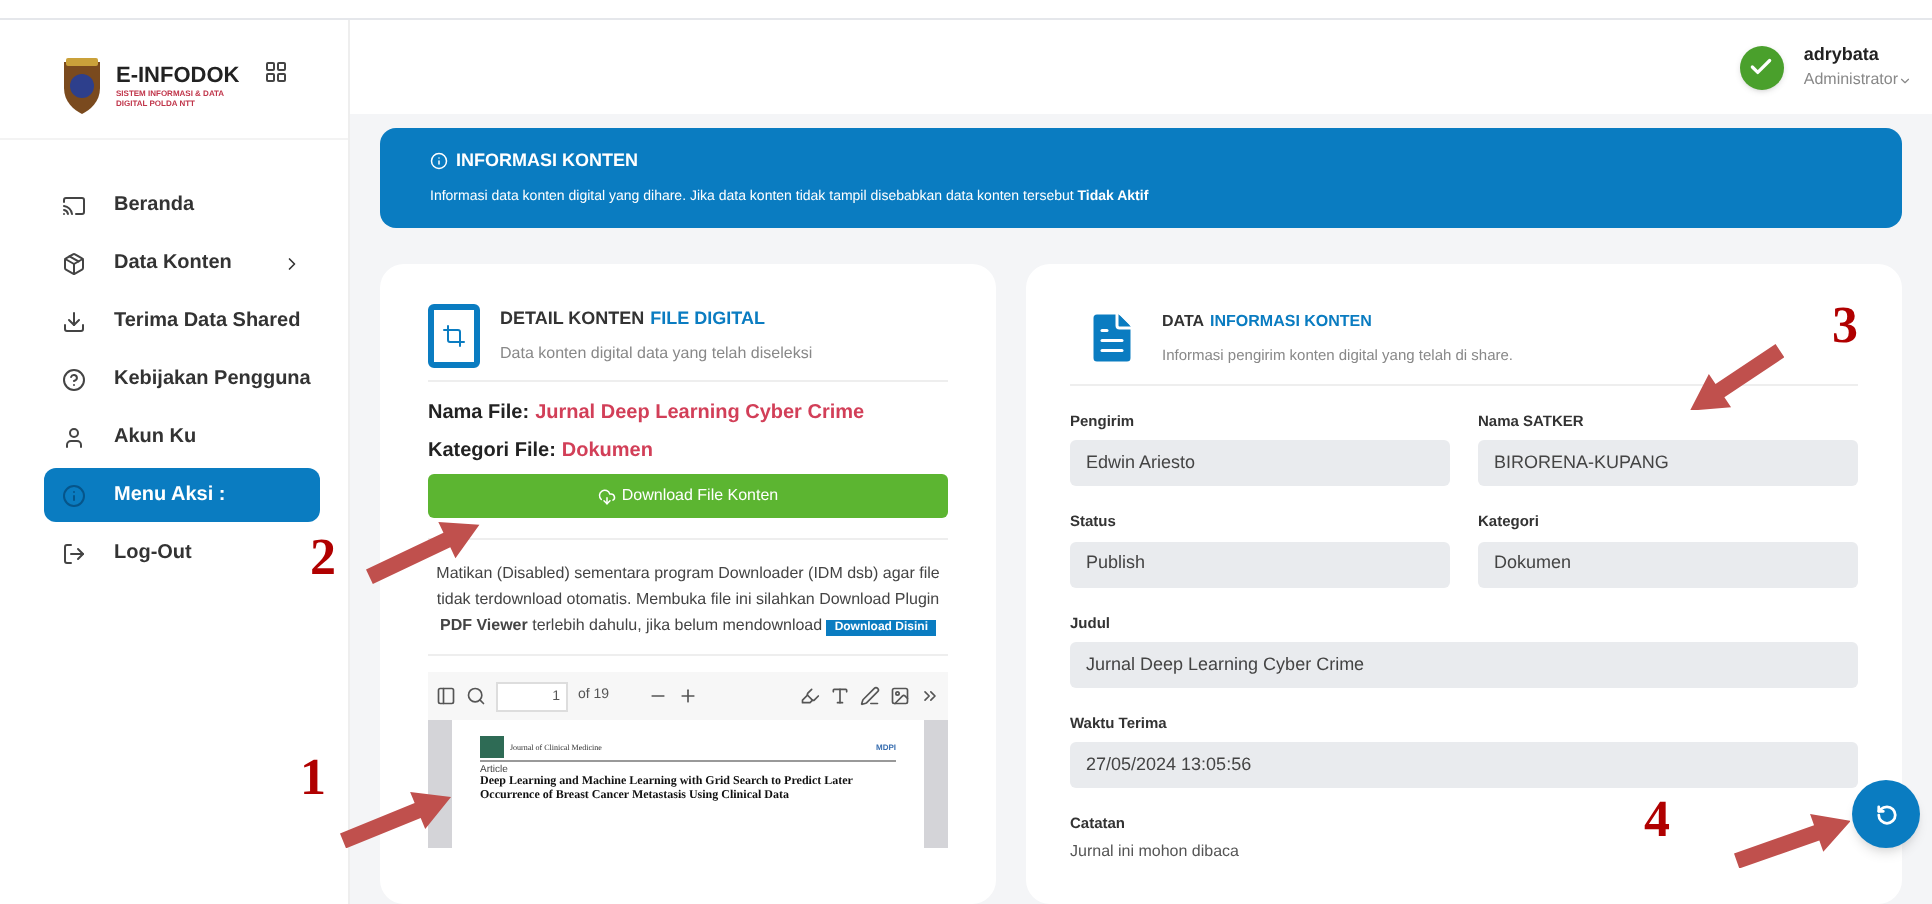  Describe the element at coordinates (1183, 321) in the screenshot. I see `card-title: DATA` at that location.